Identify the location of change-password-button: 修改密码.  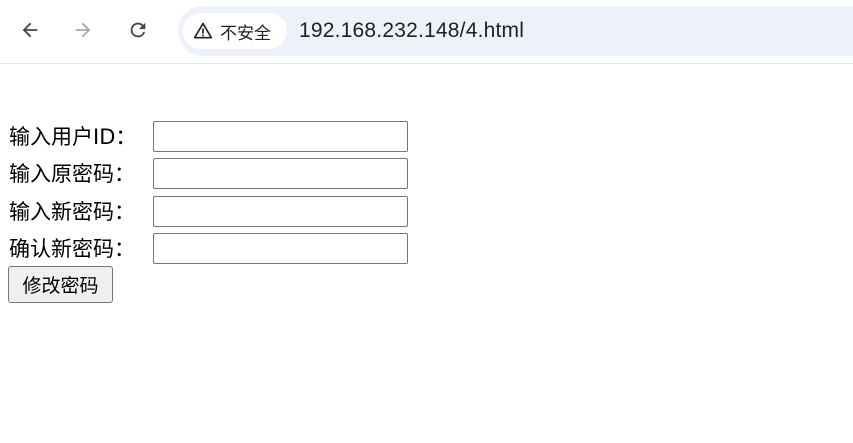
(60, 284).